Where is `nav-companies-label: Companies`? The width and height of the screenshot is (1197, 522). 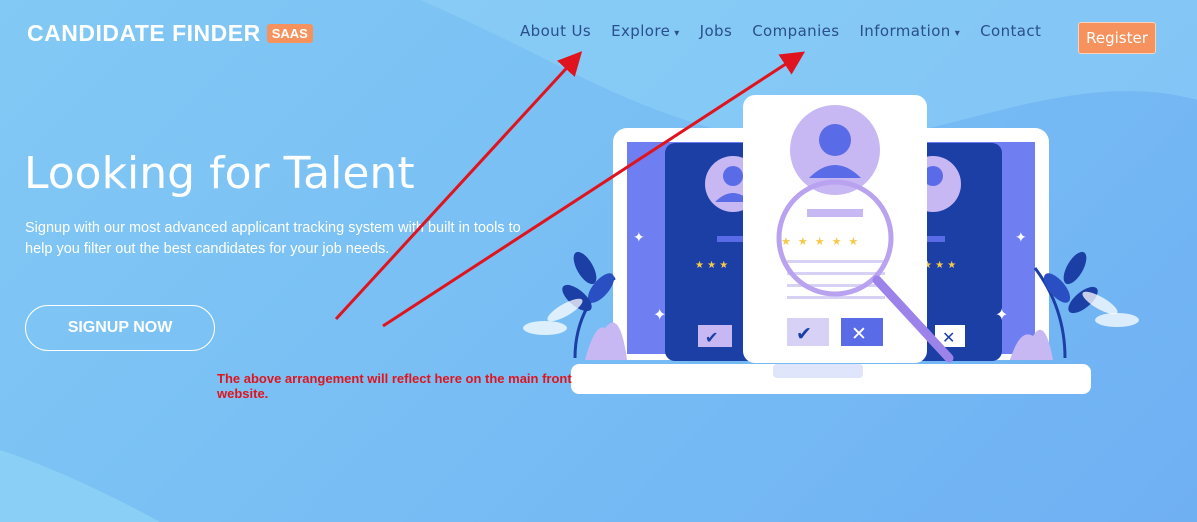
nav-companies-label: Companies is located at coordinates (796, 31).